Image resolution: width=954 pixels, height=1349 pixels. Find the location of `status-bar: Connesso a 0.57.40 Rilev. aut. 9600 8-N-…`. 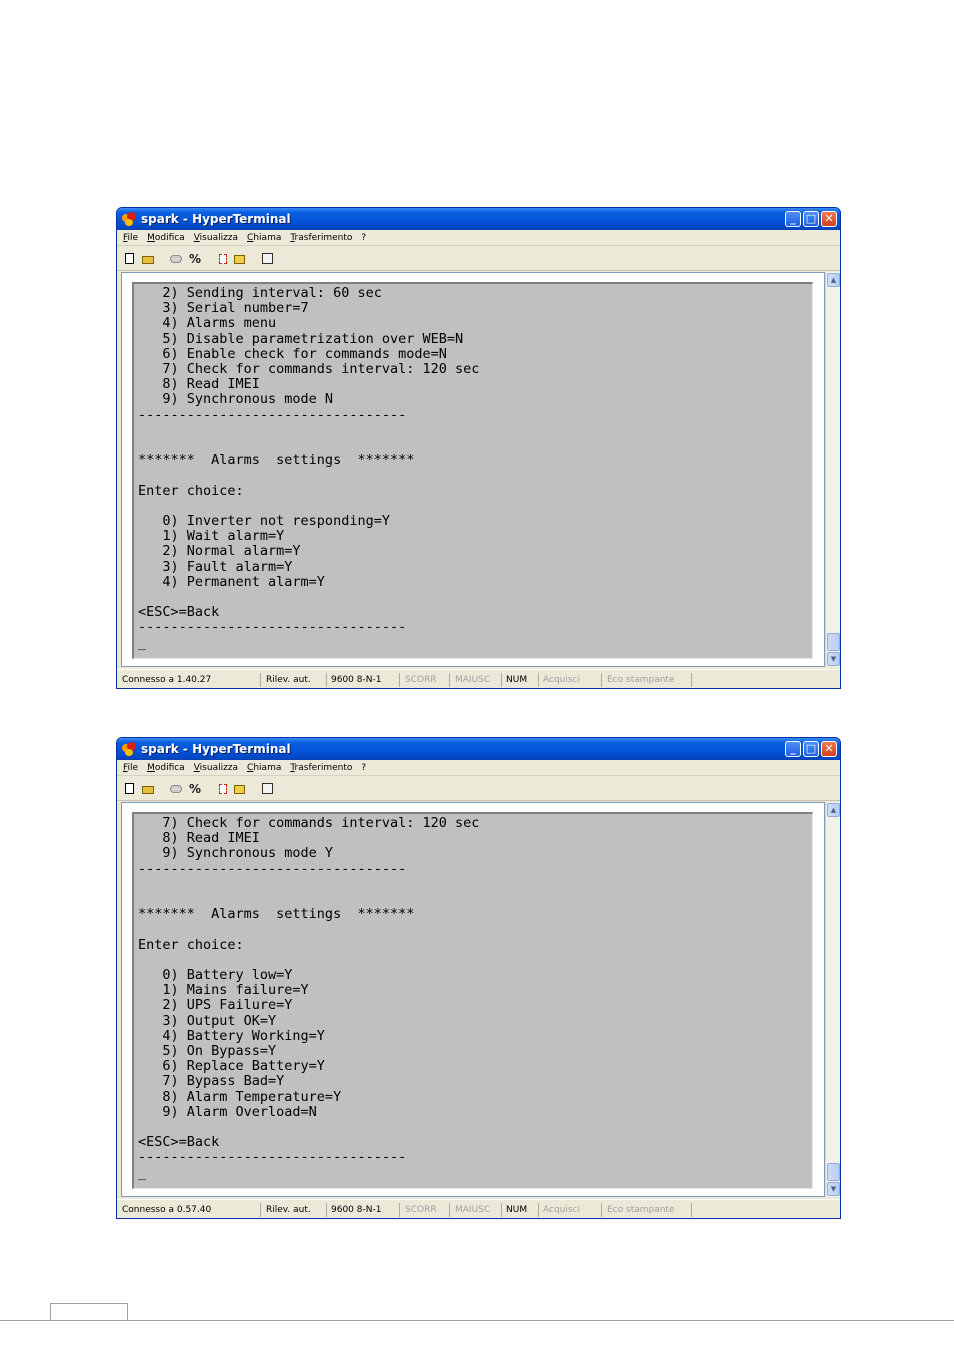

status-bar: Connesso a 0.57.40 Rilev. aut. 9600 8-N-… is located at coordinates (478, 1208).